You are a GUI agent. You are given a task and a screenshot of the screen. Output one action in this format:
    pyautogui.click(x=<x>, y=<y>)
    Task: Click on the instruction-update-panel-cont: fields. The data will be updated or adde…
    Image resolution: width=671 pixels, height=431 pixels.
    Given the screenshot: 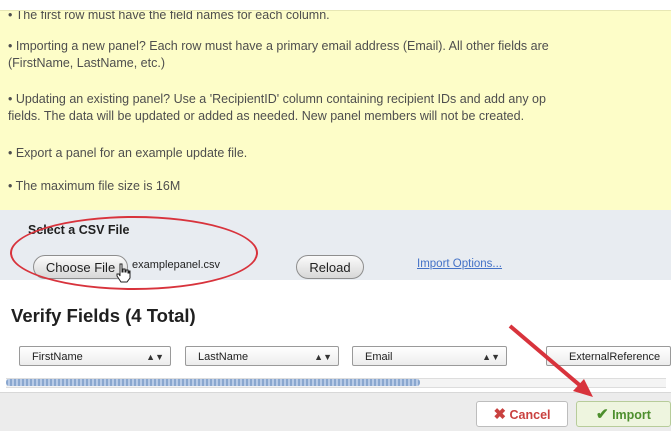 What is the action you would take?
    pyautogui.click(x=266, y=116)
    